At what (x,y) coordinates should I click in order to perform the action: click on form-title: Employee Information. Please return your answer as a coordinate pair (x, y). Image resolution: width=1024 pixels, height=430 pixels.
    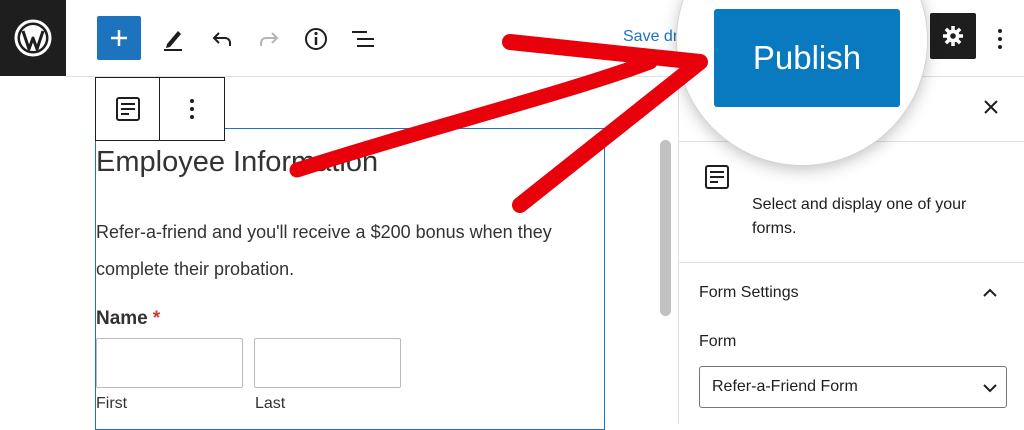
    Looking at the image, I should click on (237, 162).